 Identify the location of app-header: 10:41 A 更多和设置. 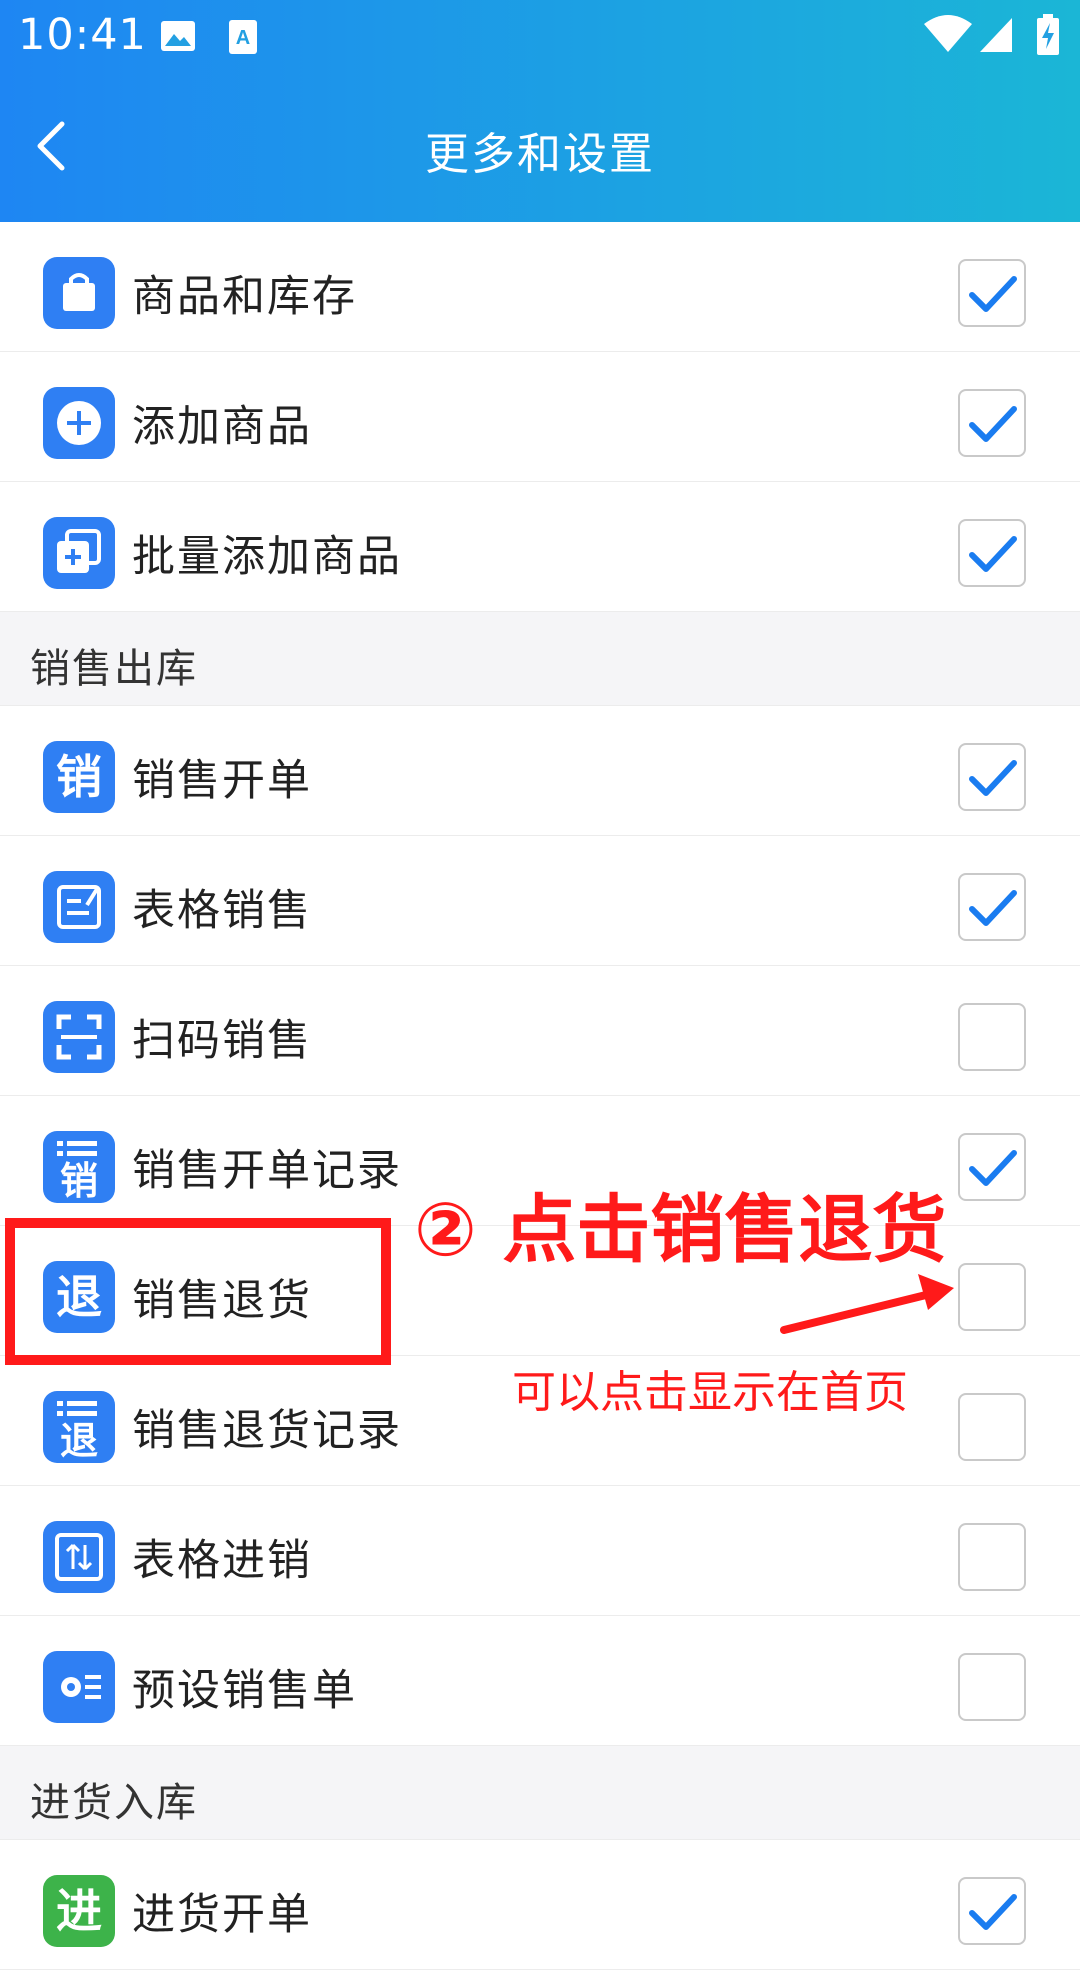
(540, 111).